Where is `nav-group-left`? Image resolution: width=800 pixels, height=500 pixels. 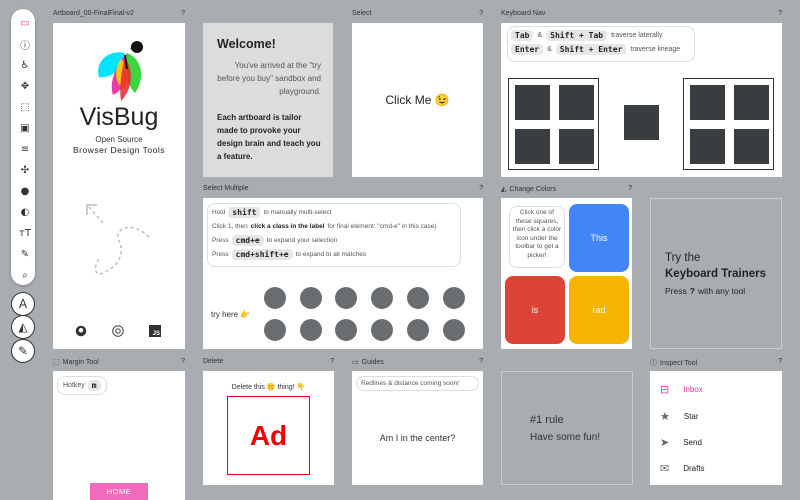 nav-group-left is located at coordinates (553, 124).